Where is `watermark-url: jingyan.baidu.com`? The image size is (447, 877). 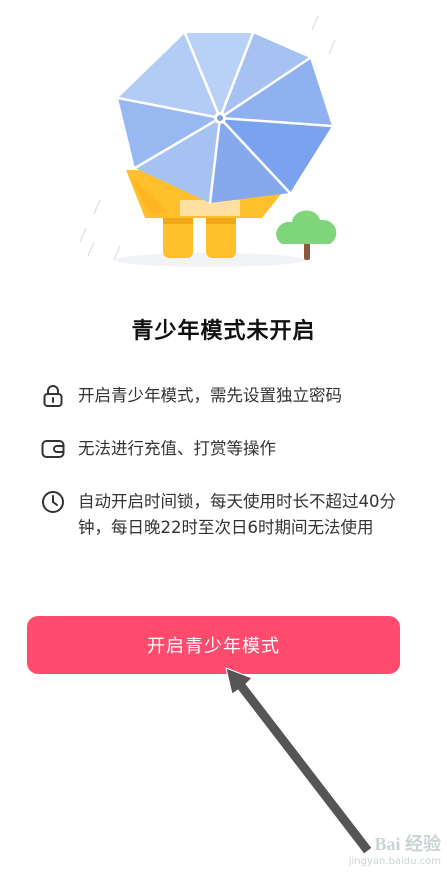
watermark-url: jingyan.baidu.com is located at coordinates (394, 861).